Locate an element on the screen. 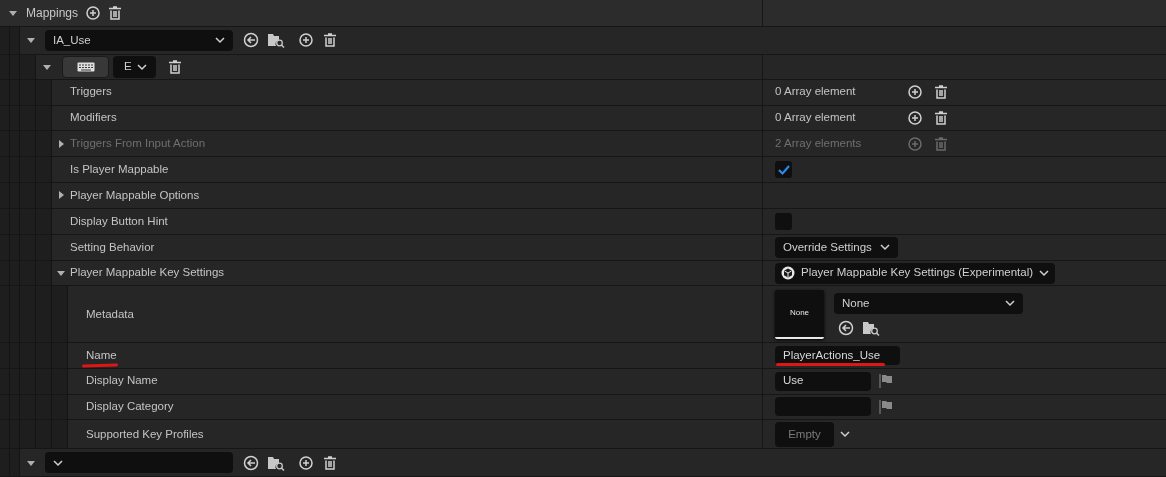 Image resolution: width=1166 pixels, height=477 pixels. section-title: Mappings is located at coordinates (52, 13).